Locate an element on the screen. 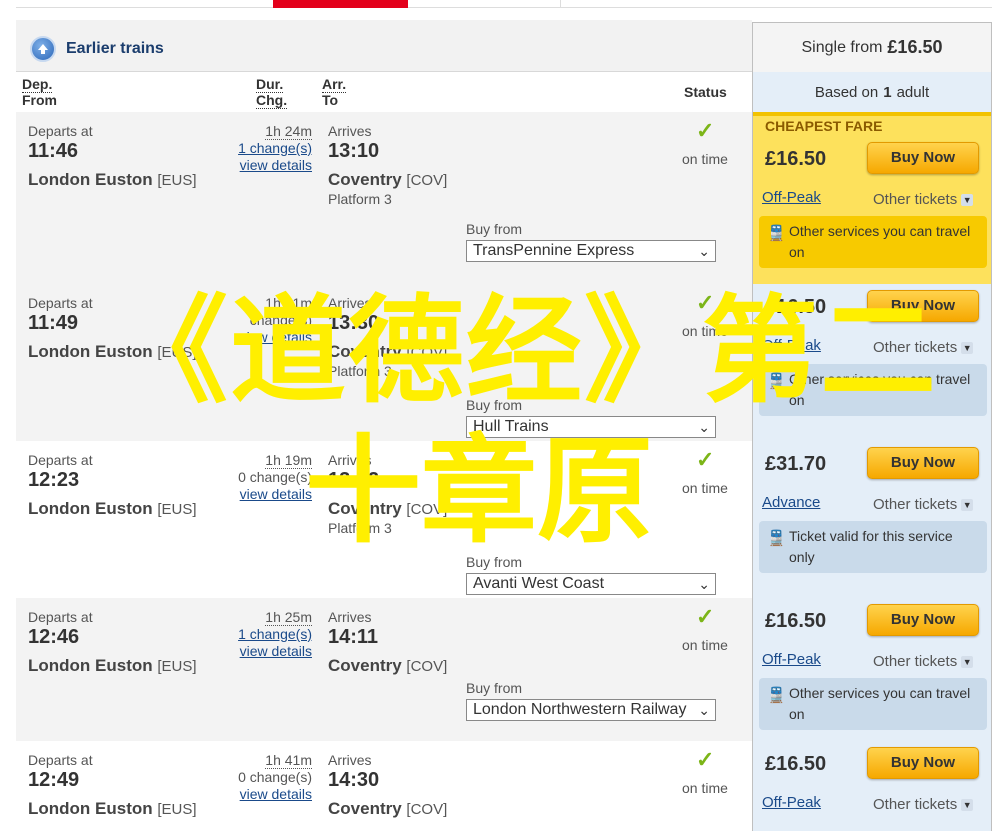  departure-time: 12:49 is located at coordinates (54, 780).